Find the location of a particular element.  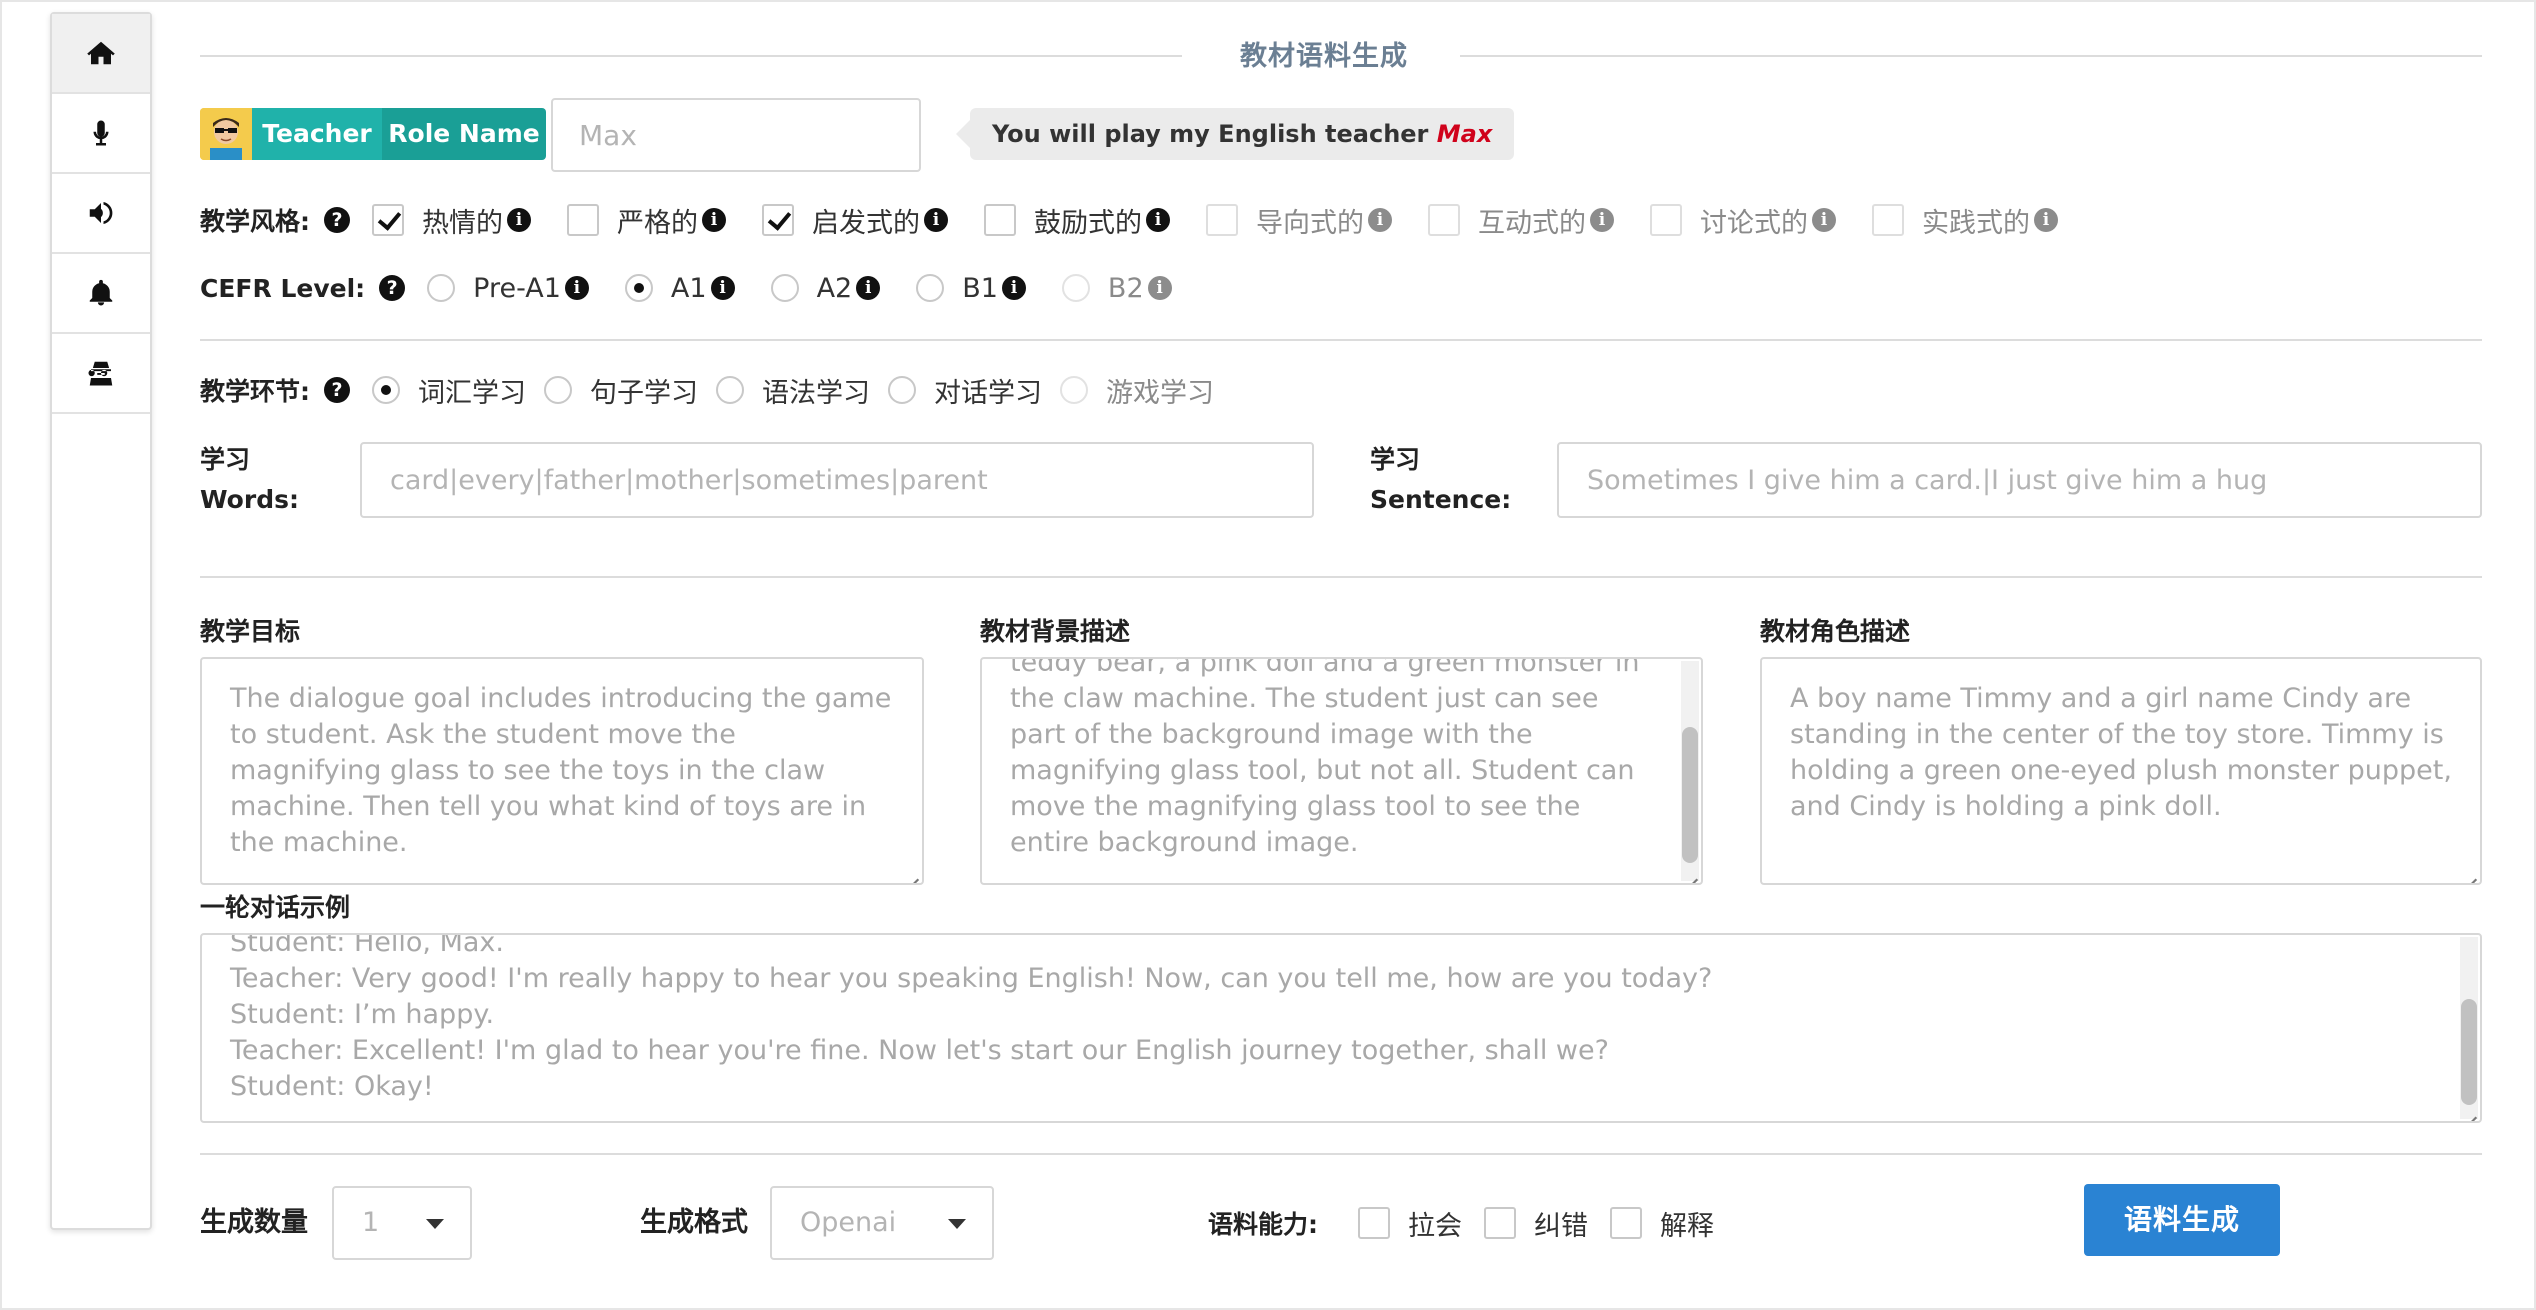

option-label: 游戏学习 is located at coordinates (1160, 393).